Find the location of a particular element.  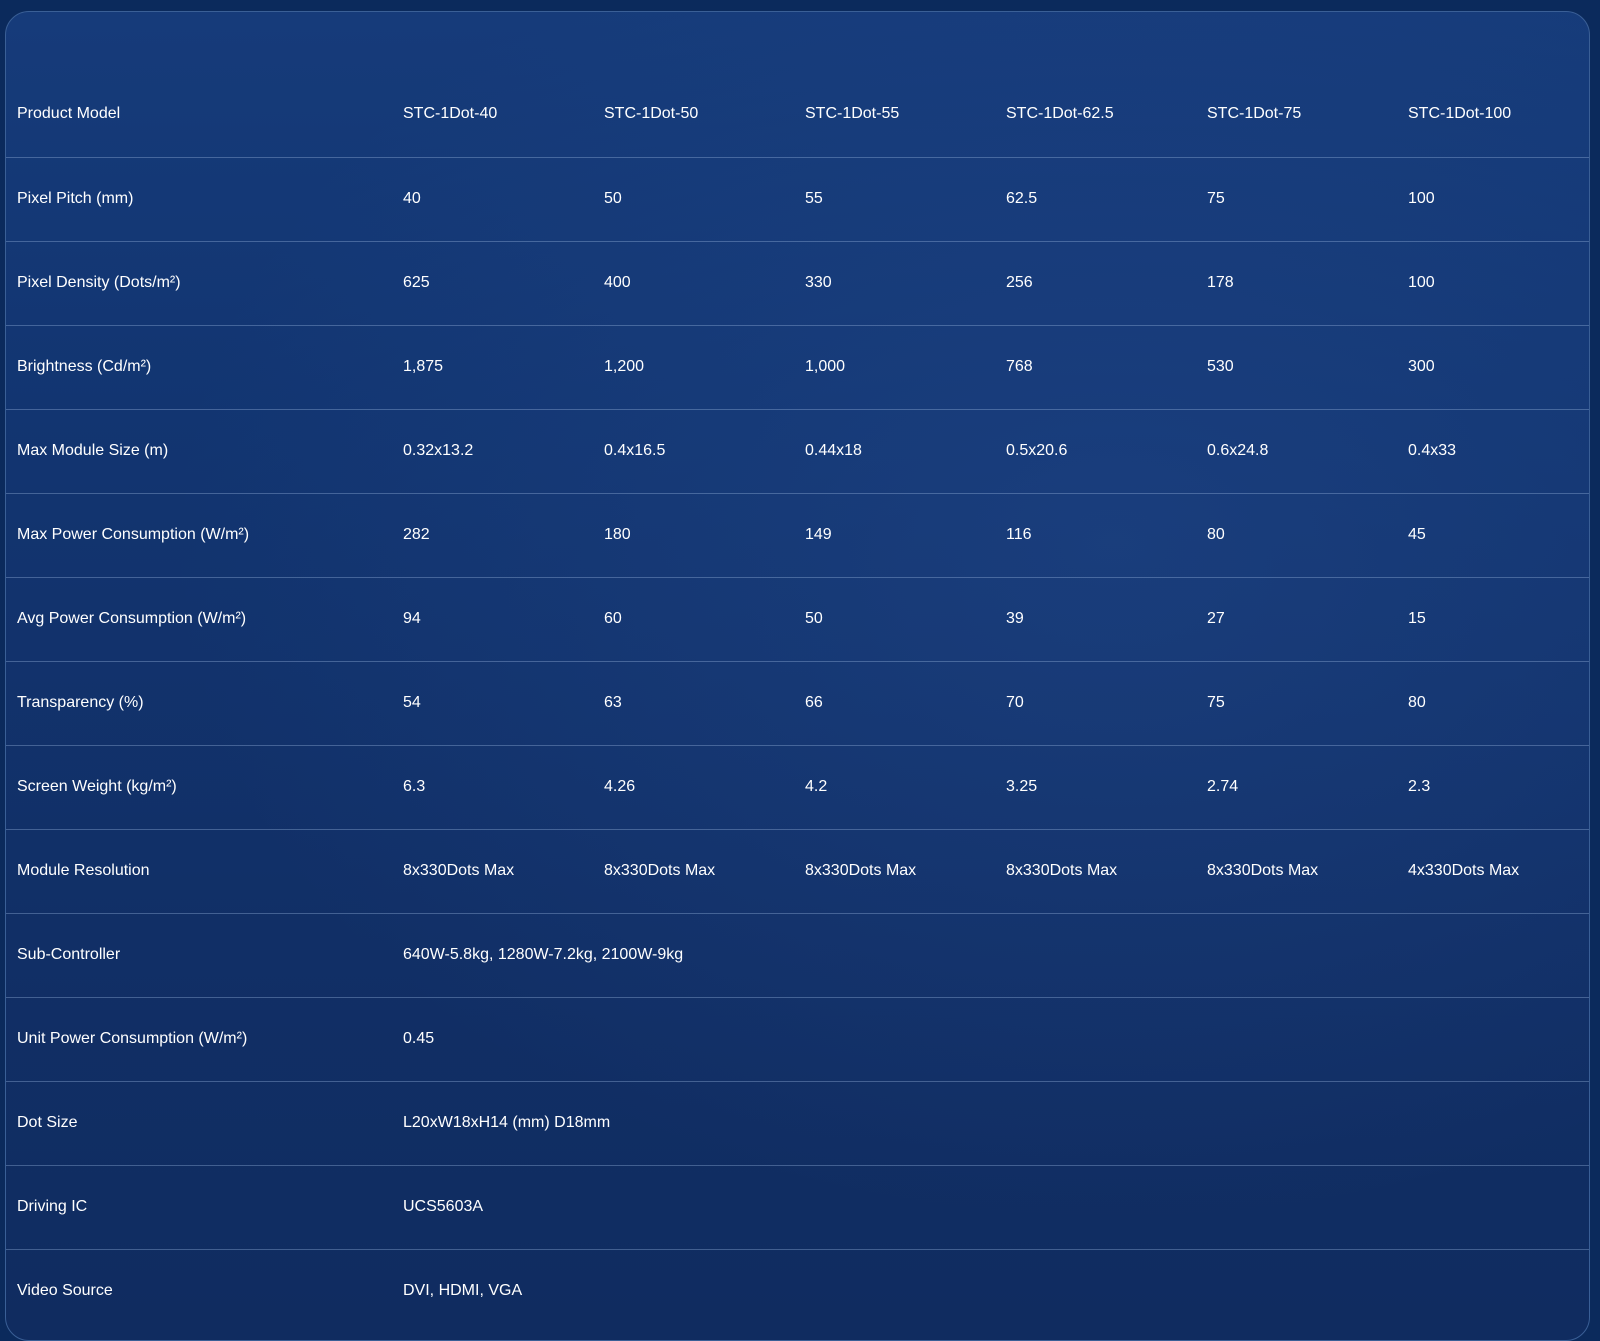

cell-value: 45 is located at coordinates (1490, 535).